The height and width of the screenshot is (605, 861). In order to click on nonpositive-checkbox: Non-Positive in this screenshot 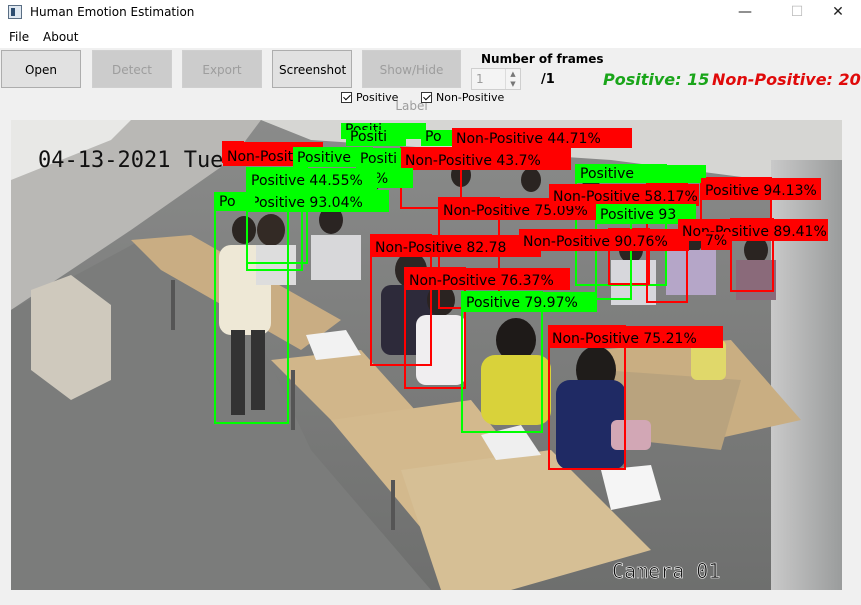, I will do `click(462, 97)`.